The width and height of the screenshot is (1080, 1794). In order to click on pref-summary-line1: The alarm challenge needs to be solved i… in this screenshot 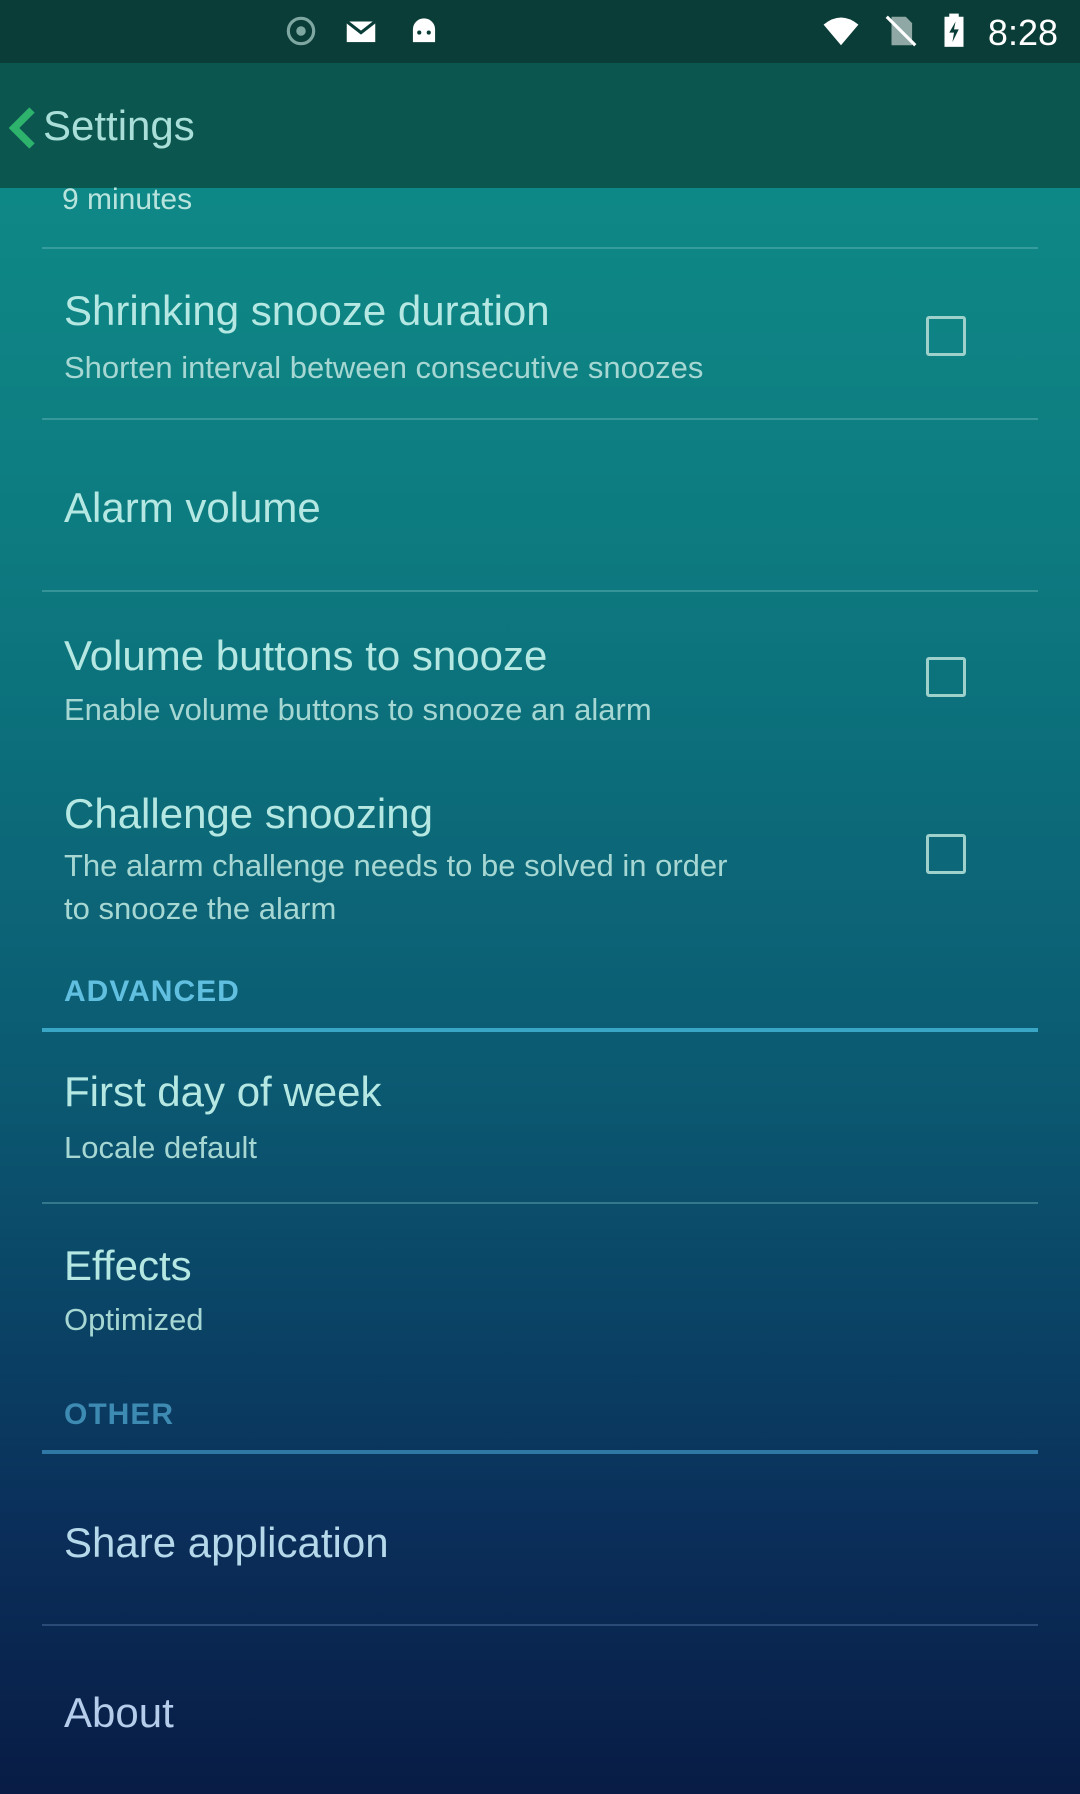, I will do `click(396, 865)`.